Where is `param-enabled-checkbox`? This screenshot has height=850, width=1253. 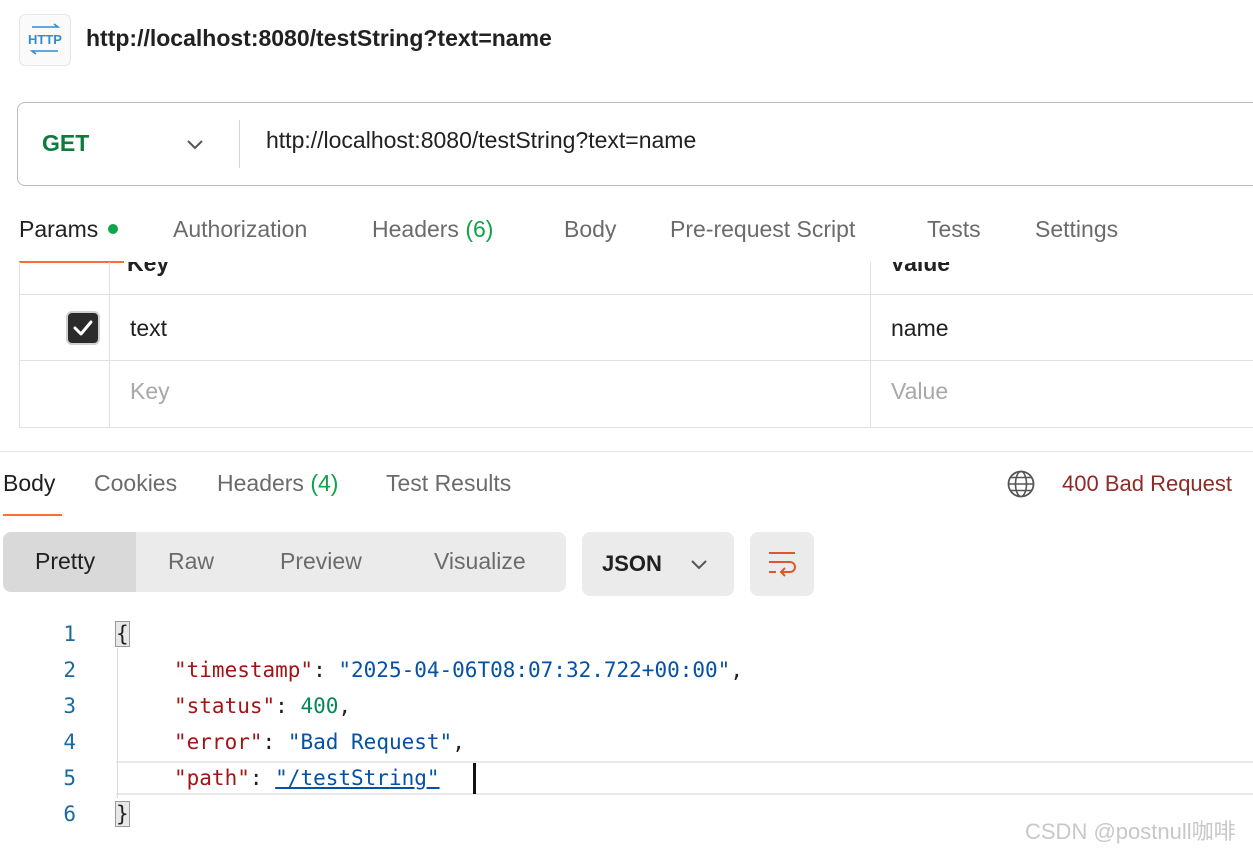 param-enabled-checkbox is located at coordinates (83, 328).